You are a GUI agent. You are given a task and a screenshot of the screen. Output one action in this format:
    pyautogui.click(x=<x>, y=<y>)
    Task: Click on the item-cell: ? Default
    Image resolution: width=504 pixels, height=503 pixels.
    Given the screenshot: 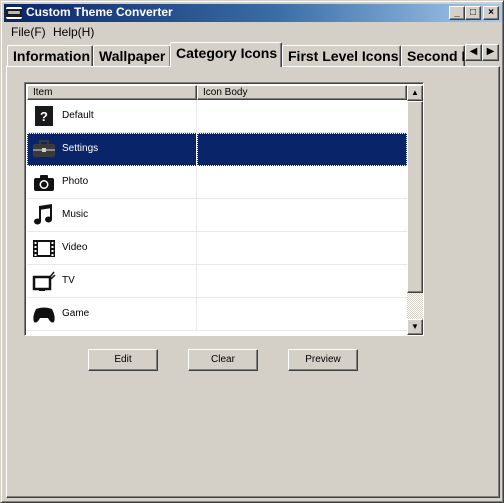 What is the action you would take?
    pyautogui.click(x=112, y=116)
    